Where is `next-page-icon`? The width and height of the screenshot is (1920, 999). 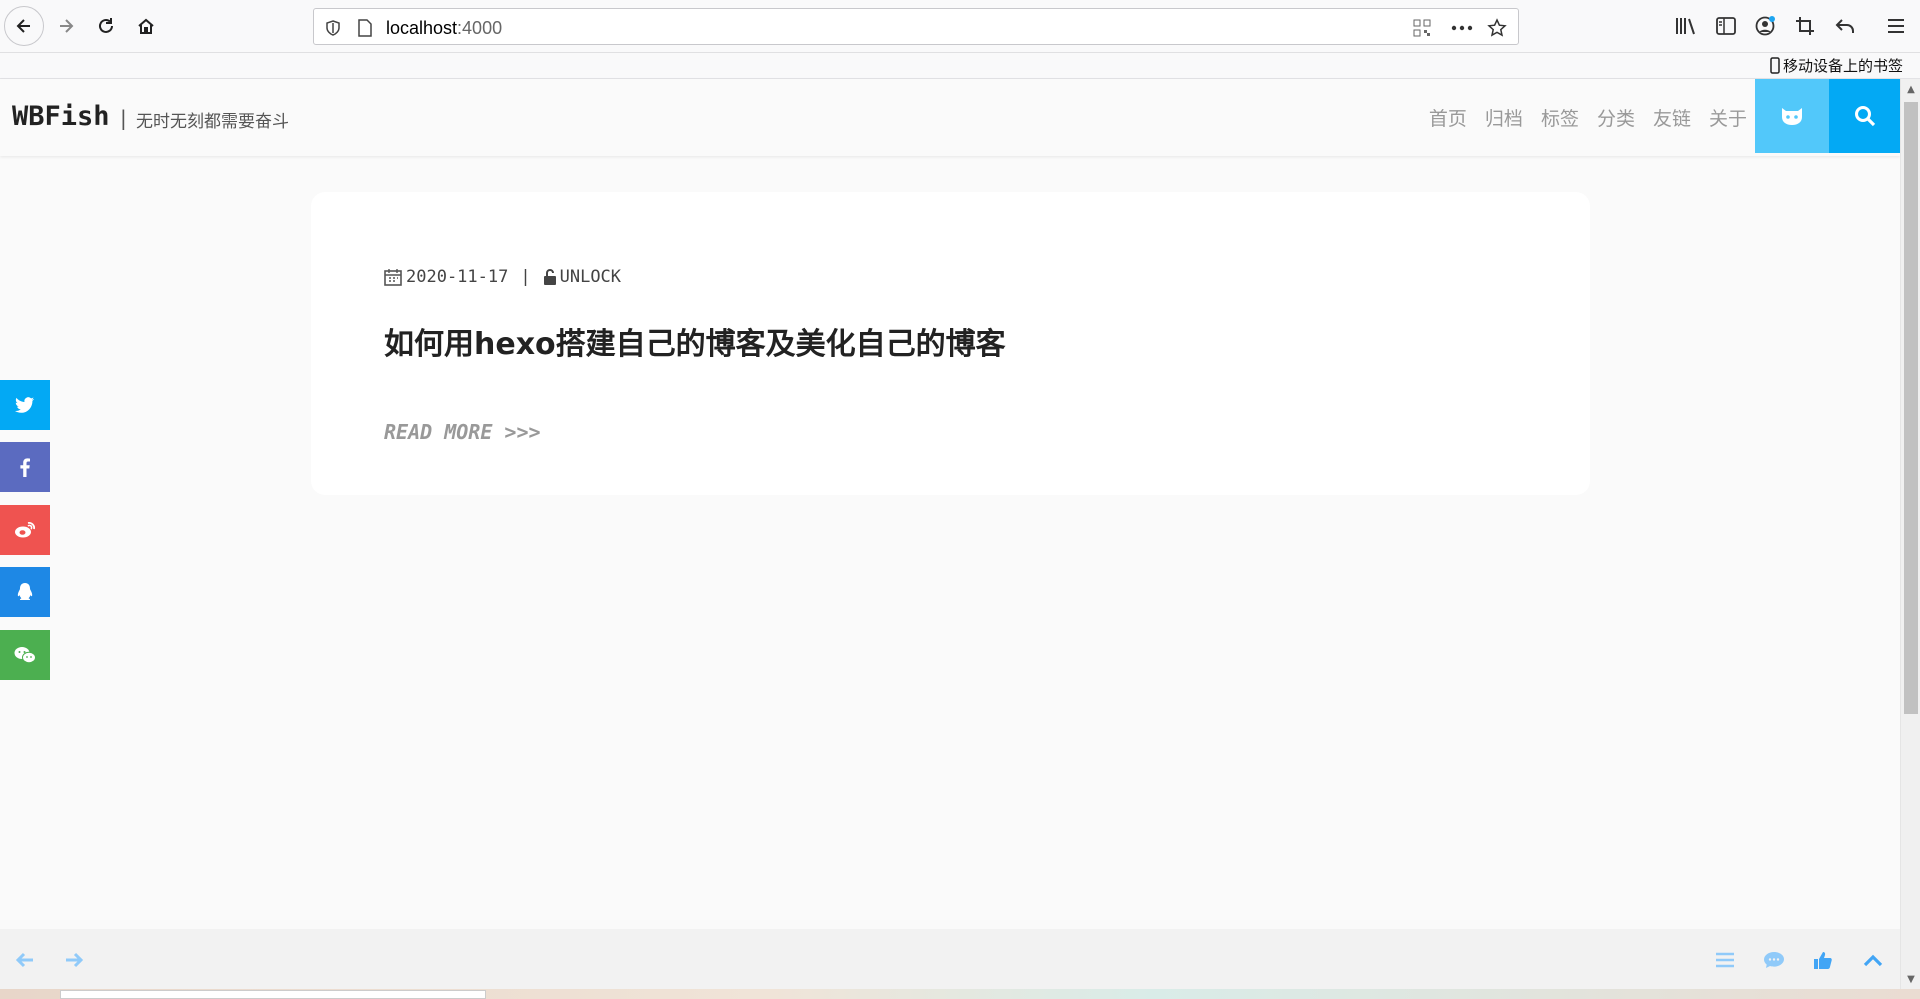 next-page-icon is located at coordinates (74, 960).